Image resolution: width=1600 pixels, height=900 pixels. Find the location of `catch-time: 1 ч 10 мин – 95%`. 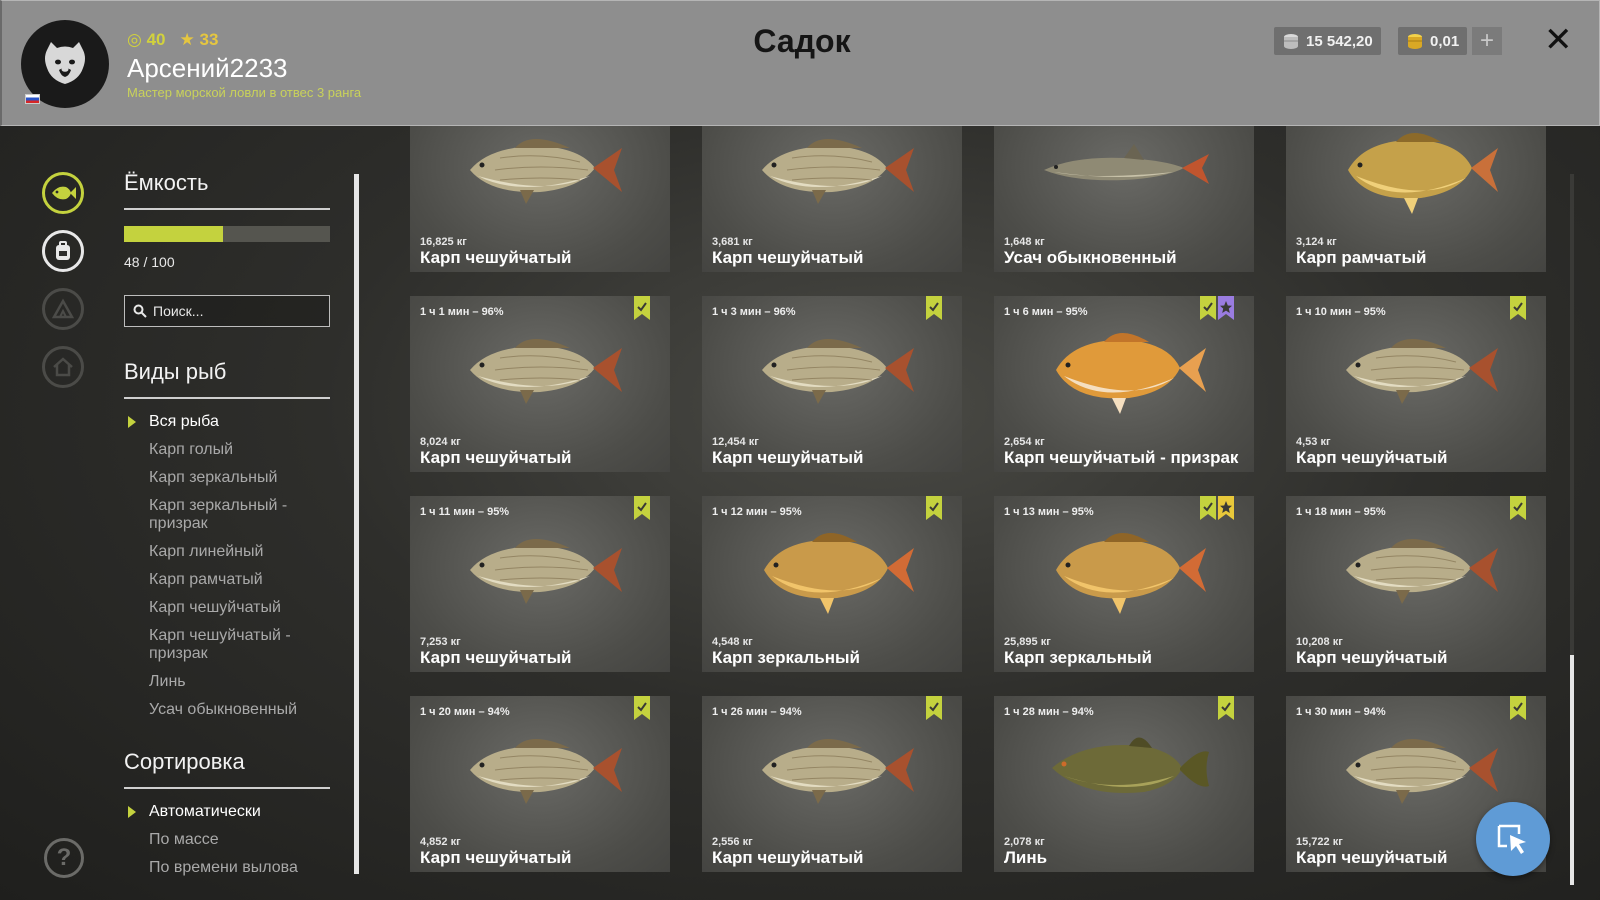

catch-time: 1 ч 10 мин – 95% is located at coordinates (1341, 312).